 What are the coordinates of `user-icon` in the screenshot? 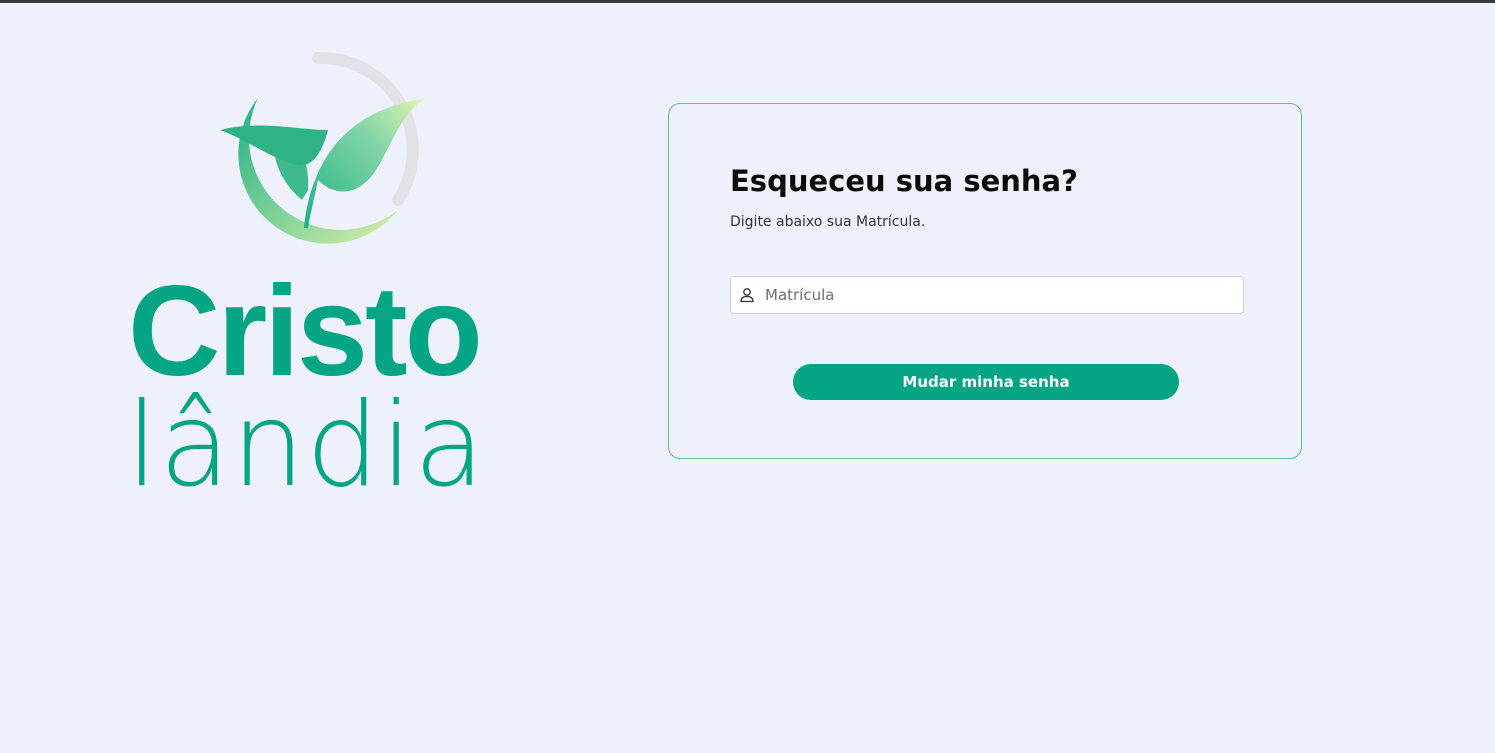 It's located at (747, 295).